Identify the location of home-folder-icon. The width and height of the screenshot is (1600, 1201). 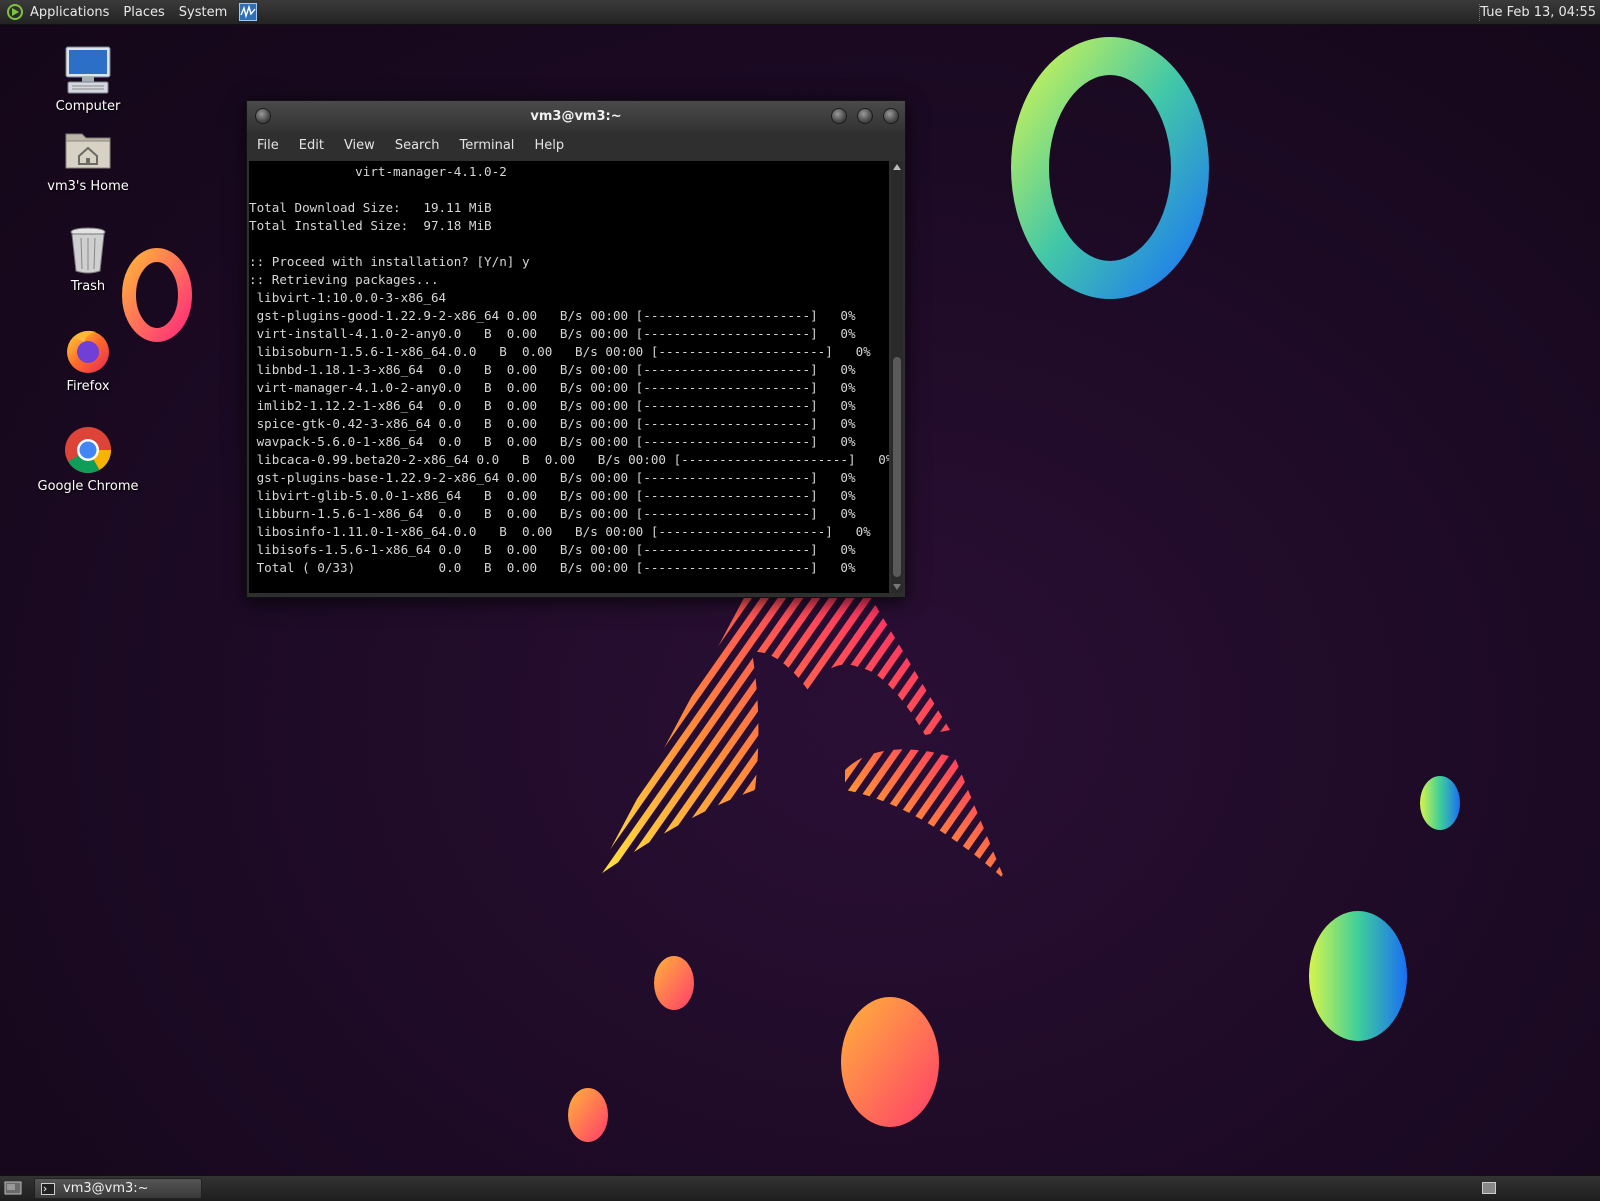
(88, 151).